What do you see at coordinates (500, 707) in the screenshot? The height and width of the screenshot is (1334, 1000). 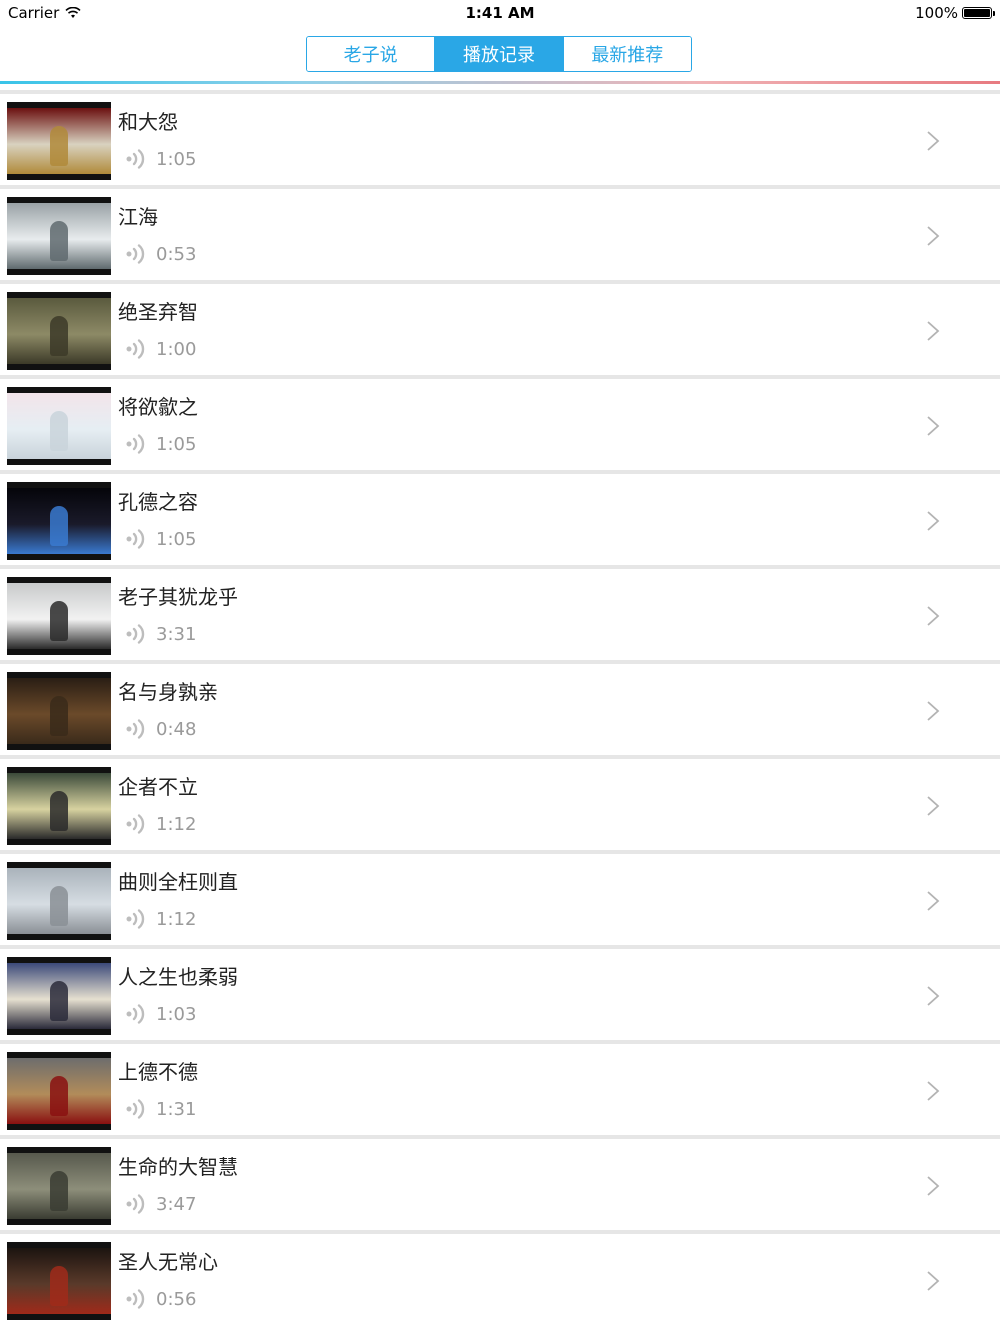 I see `list-item: 名与身孰亲 0:48` at bounding box center [500, 707].